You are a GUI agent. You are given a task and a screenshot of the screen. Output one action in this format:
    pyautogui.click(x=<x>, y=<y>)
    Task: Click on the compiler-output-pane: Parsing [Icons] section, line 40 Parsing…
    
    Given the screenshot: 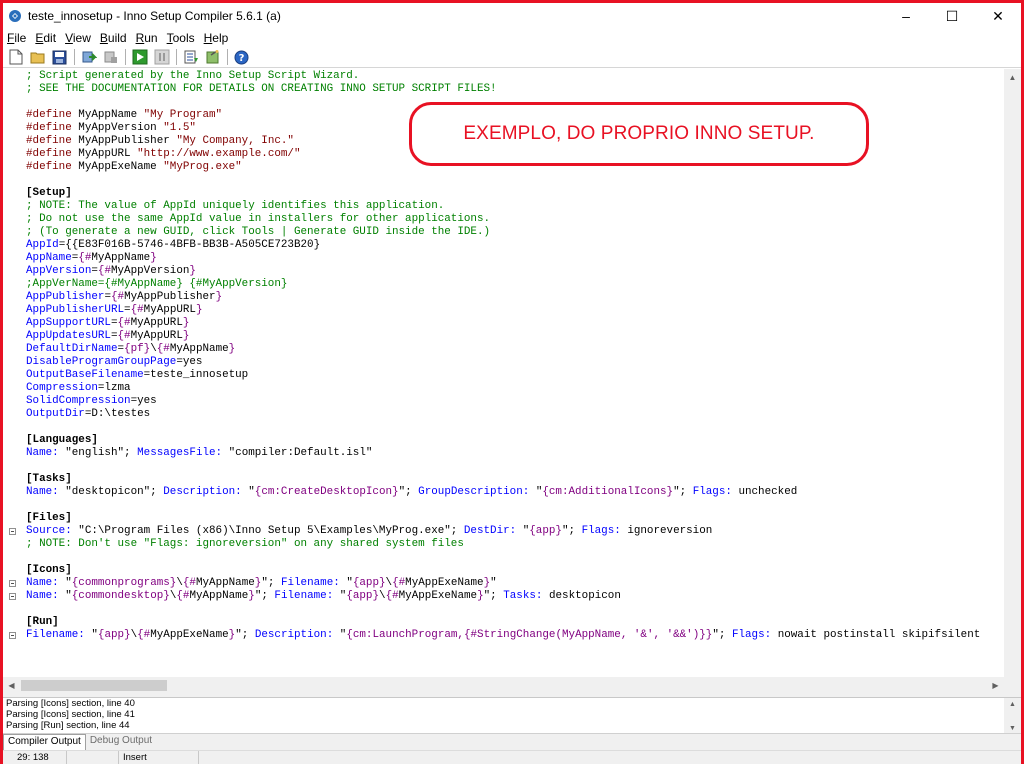 What is the action you would take?
    pyautogui.click(x=512, y=715)
    